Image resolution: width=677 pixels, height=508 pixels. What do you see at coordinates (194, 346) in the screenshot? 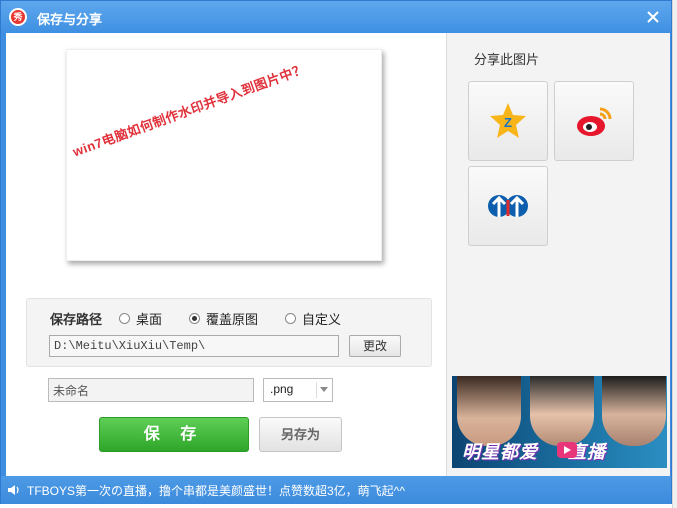
I see `save-path-field: D:\Meitu\XiuXiu\Temp\` at bounding box center [194, 346].